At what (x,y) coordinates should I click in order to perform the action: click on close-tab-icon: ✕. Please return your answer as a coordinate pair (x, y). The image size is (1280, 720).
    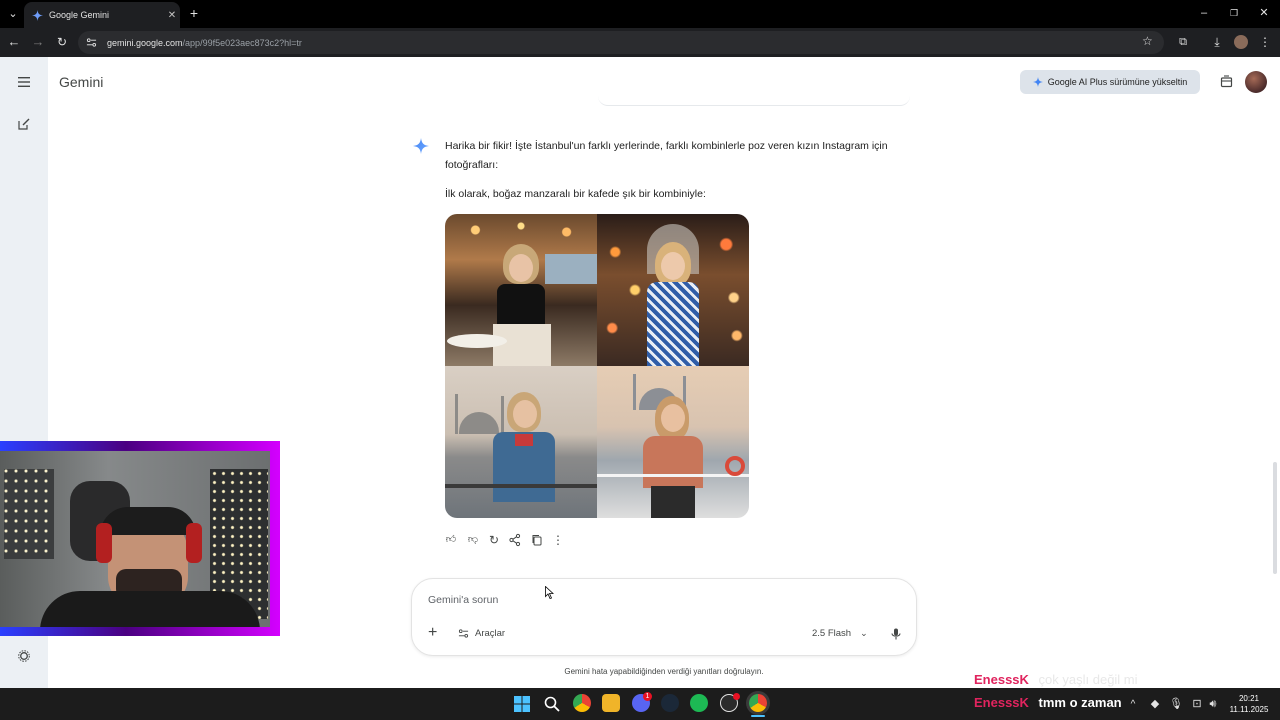
    Looking at the image, I should click on (172, 15).